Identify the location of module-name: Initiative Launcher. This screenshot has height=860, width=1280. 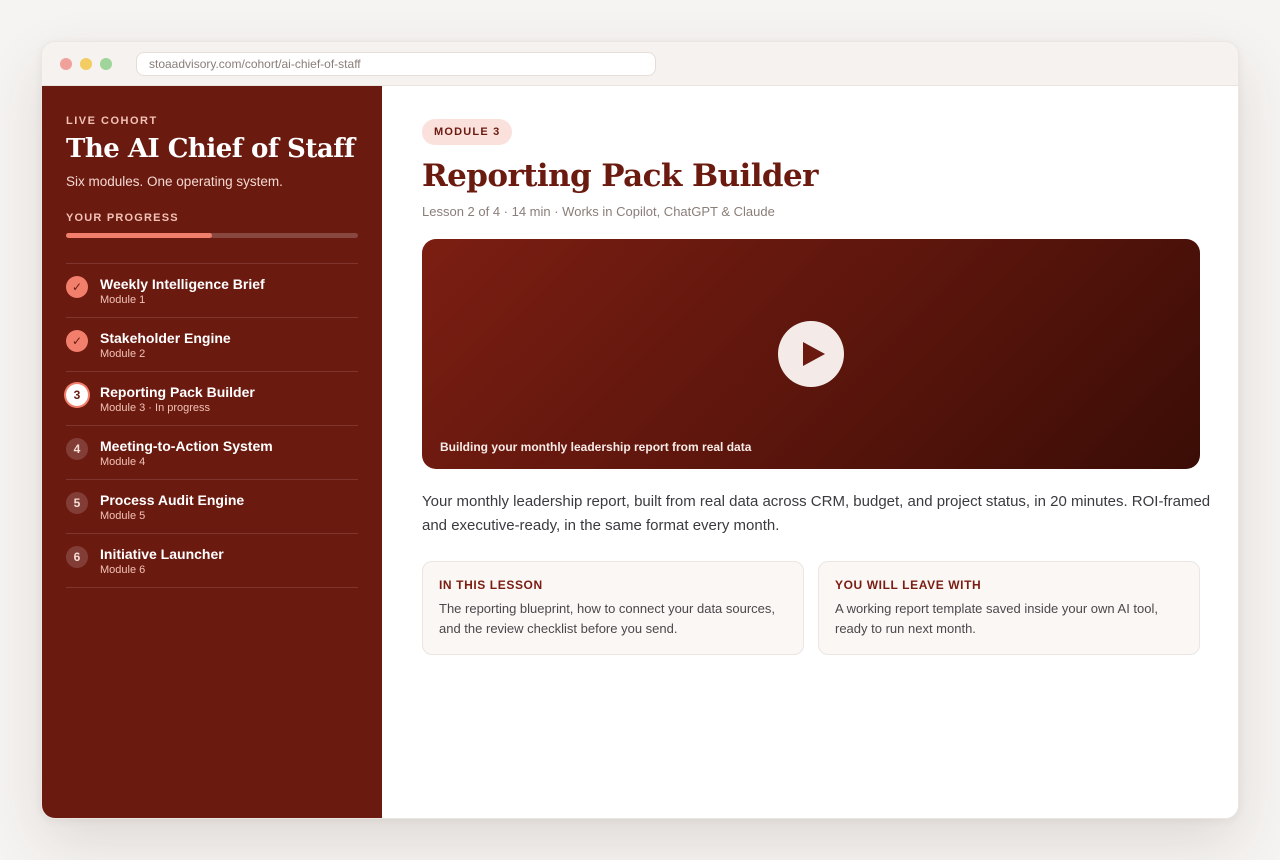
(162, 554).